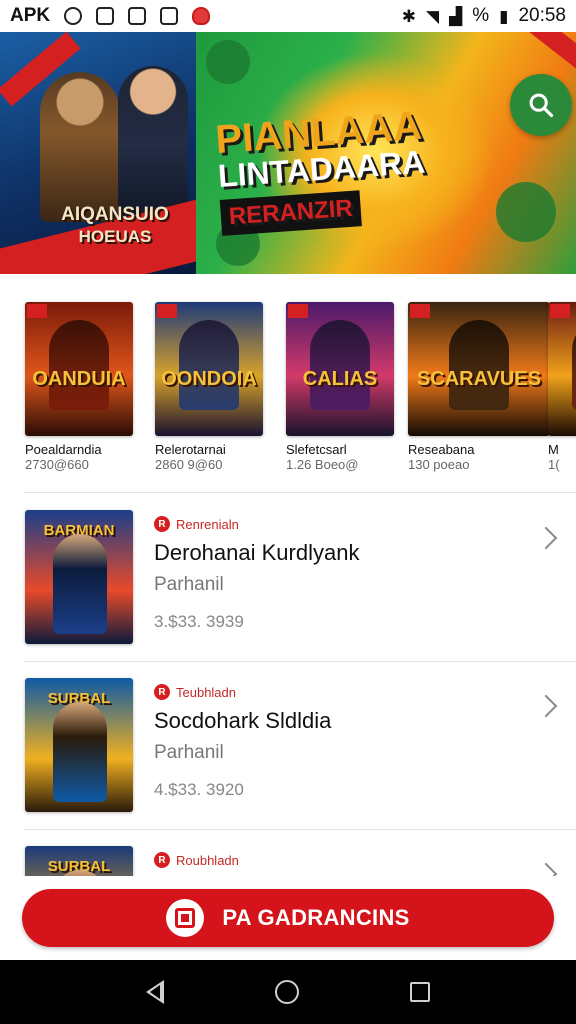  I want to click on search-icon, so click(541, 105).